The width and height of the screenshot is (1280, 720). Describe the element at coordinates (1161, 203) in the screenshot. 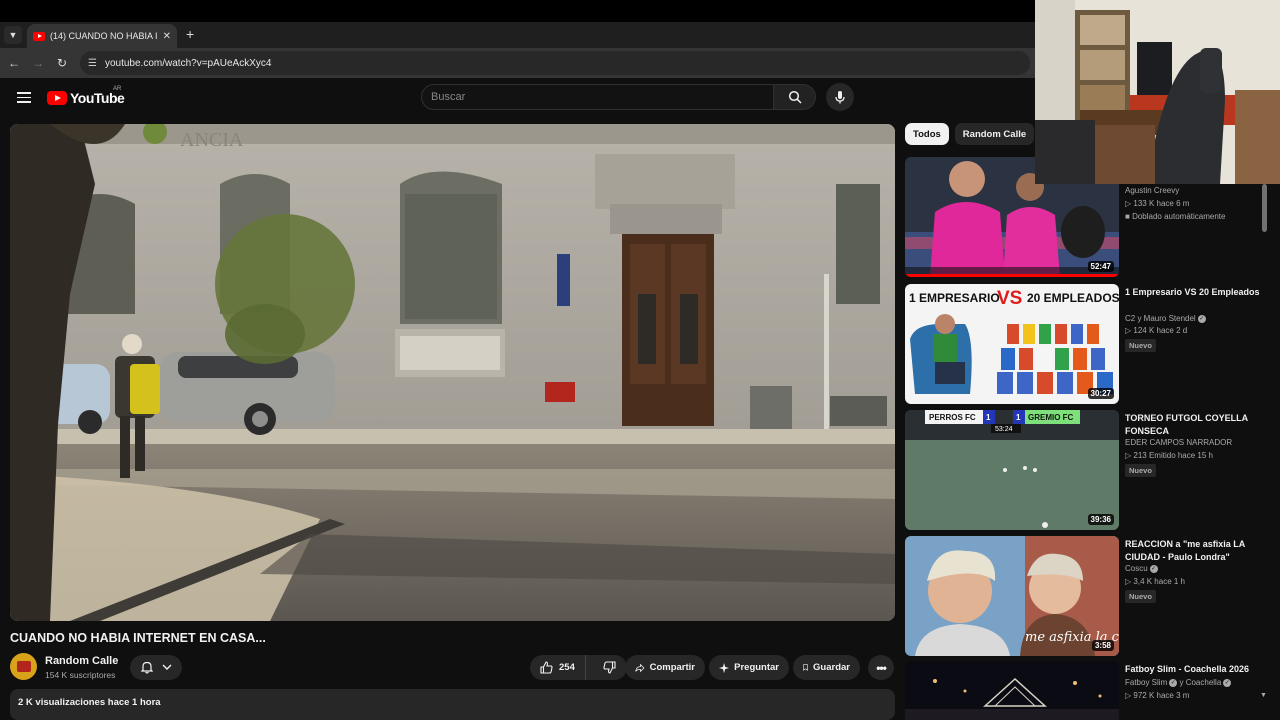

I see `view-meta-text: 133 K hace 6 m` at that location.